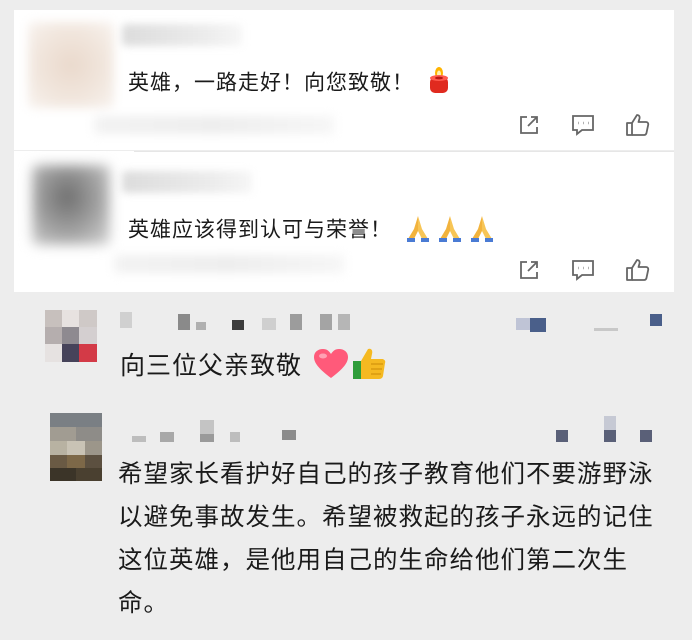 The width and height of the screenshot is (692, 640). What do you see at coordinates (211, 365) in the screenshot?
I see `post-text: 向三位父亲致敬` at bounding box center [211, 365].